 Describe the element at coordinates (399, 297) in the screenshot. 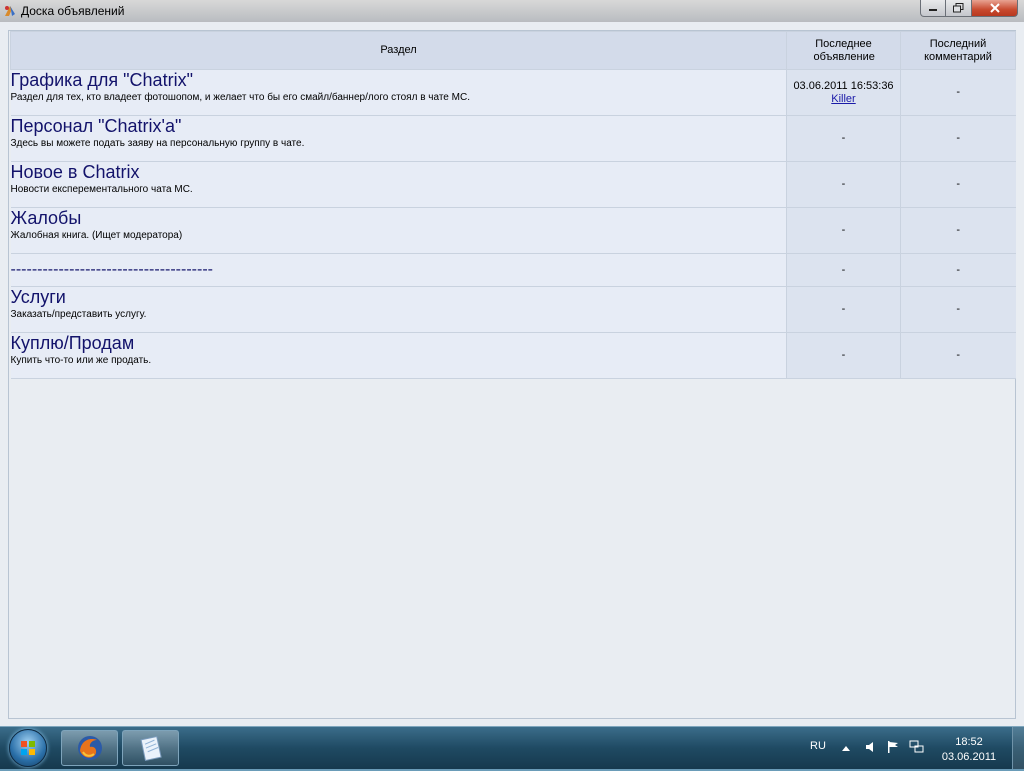

I see `section-title: Услуги` at that location.